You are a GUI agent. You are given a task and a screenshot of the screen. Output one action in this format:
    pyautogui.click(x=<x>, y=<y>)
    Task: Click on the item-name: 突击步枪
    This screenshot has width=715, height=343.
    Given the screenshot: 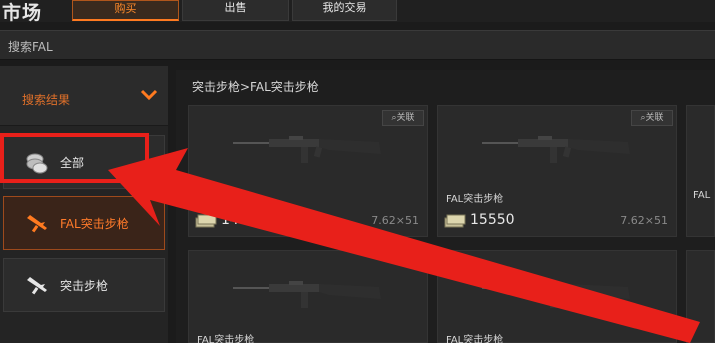 What is the action you would take?
    pyautogui.click(x=217, y=199)
    